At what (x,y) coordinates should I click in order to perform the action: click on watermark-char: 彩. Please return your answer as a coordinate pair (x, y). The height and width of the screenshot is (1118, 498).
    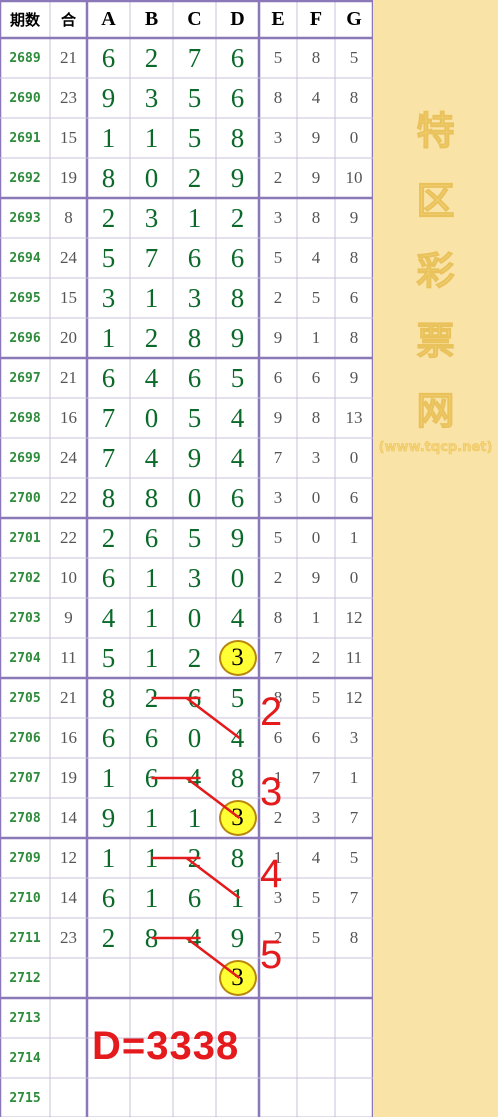
    Looking at the image, I should click on (435, 271).